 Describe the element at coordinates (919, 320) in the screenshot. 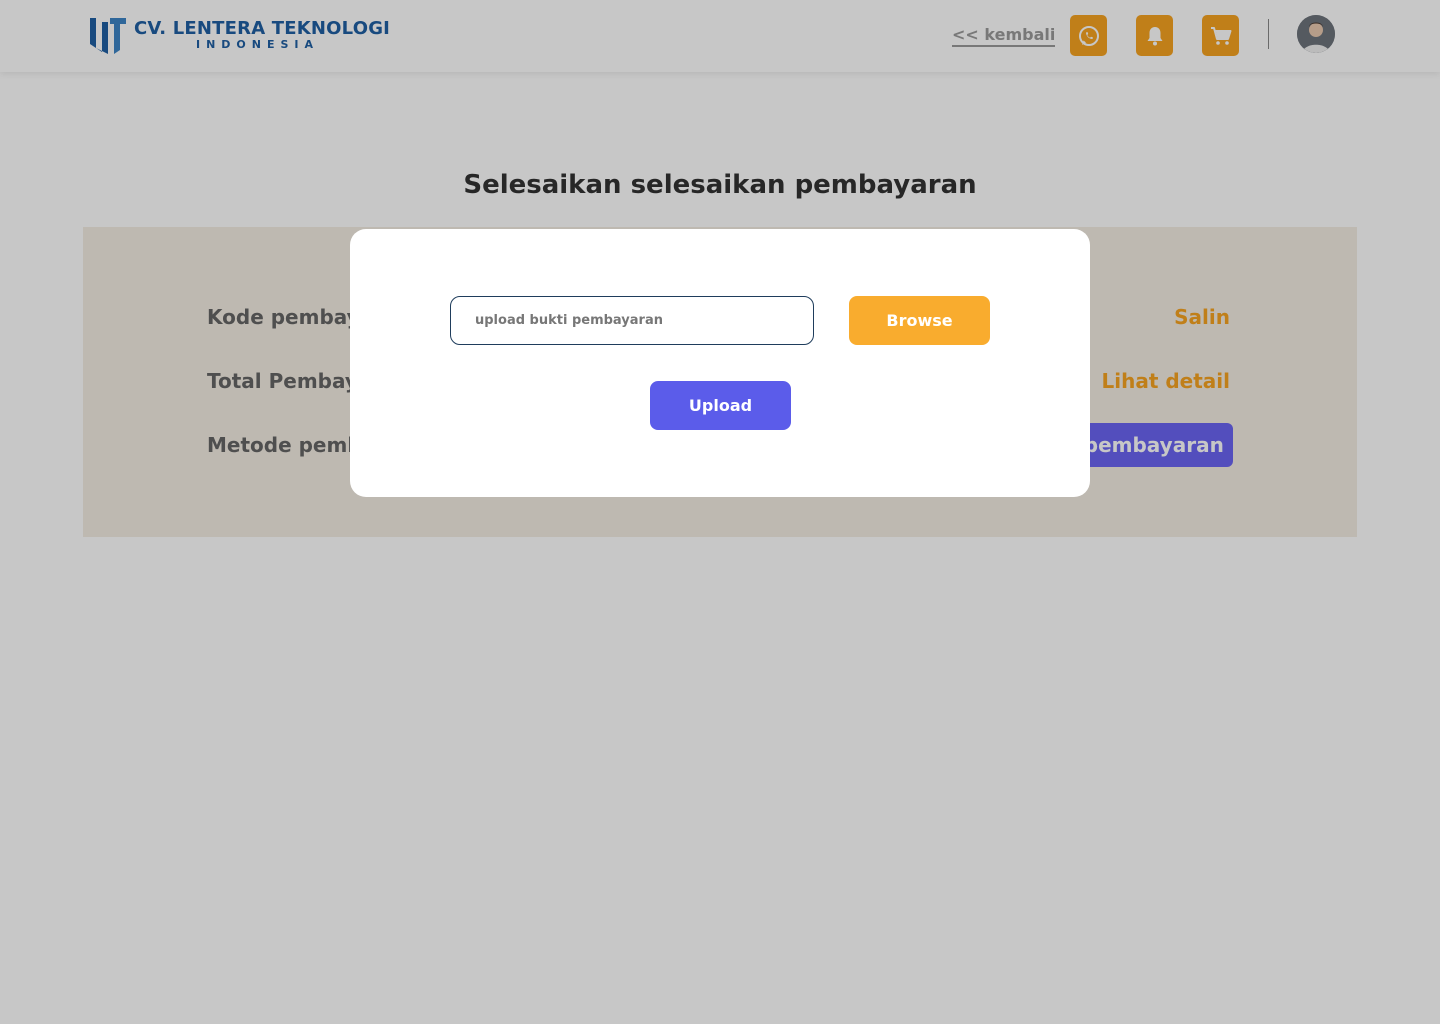

I see `browse-button: Browse` at that location.